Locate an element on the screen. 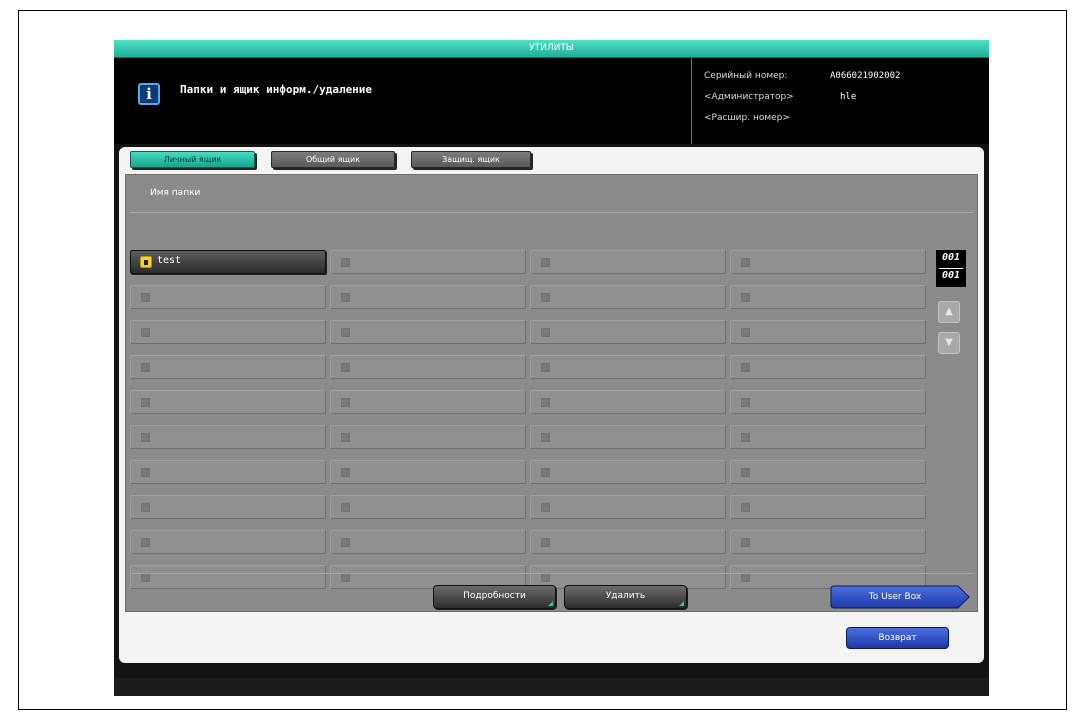 This screenshot has width=1085, height=720. title-bar: УТИЛИТЫ is located at coordinates (551, 49).